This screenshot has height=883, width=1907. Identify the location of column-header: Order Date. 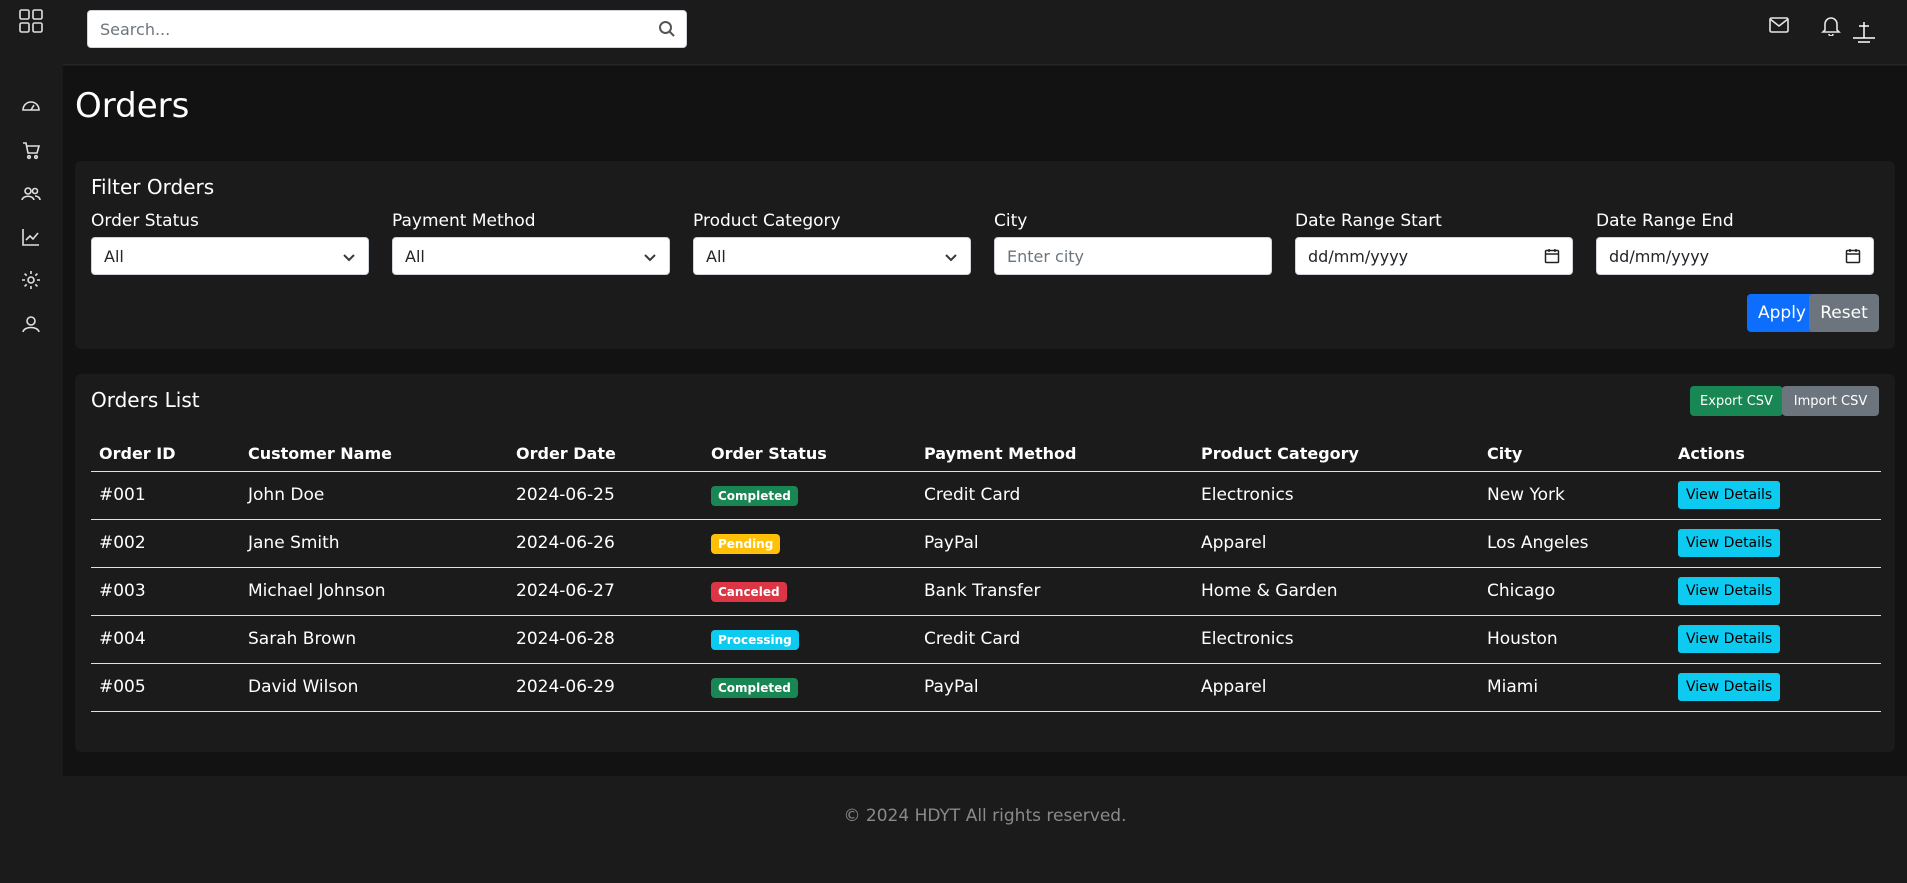
(605, 450).